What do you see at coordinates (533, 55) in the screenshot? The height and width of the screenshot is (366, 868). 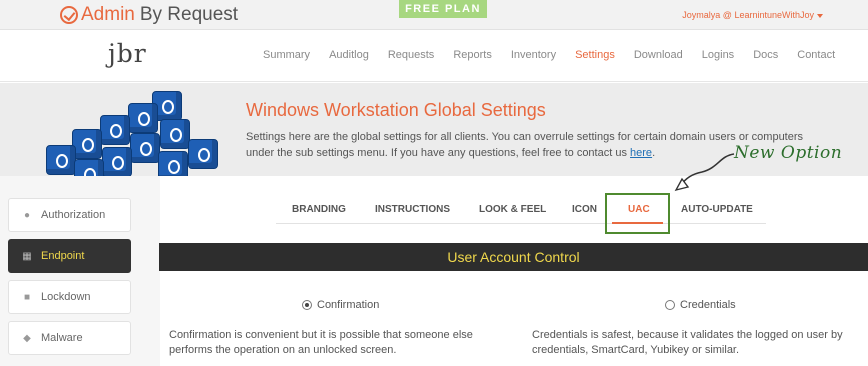 I see `nav-inventory: Inventory` at bounding box center [533, 55].